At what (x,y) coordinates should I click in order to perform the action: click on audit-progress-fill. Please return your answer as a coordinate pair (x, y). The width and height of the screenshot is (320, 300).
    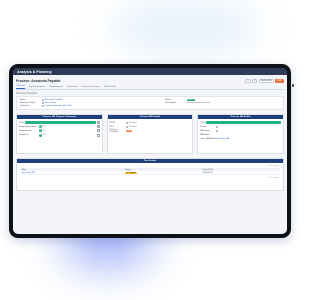
    Looking at the image, I should click on (244, 122).